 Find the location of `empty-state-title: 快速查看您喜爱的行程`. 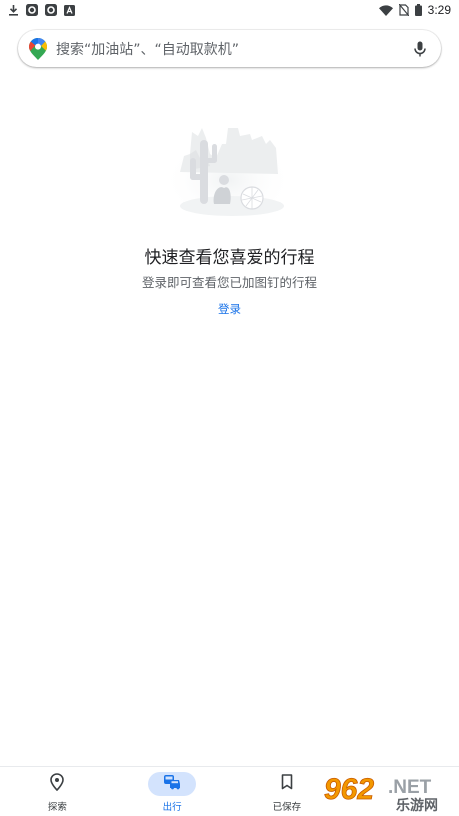

empty-state-title: 快速查看您喜爱的行程 is located at coordinates (229, 258).